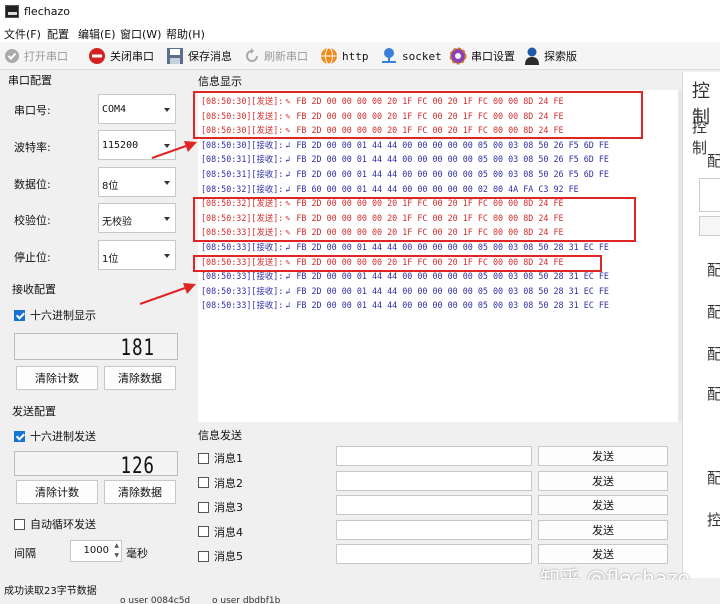 This screenshot has width=720, height=604. Describe the element at coordinates (360, 592) in the screenshot. I see `status-bar: 成功读取23字节数据 o user 0084c5d o user dbdbf1b` at that location.